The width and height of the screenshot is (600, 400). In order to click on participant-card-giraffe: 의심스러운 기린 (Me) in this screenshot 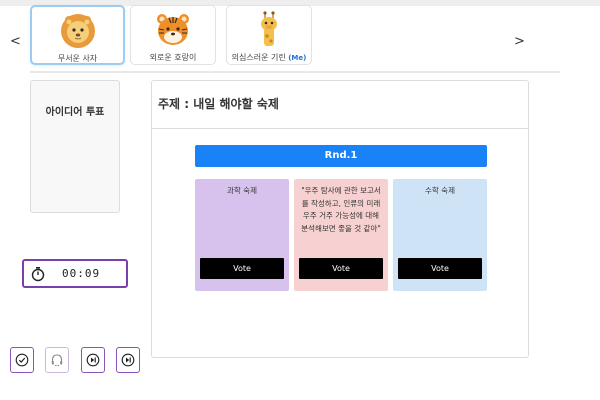, I will do `click(269, 35)`.